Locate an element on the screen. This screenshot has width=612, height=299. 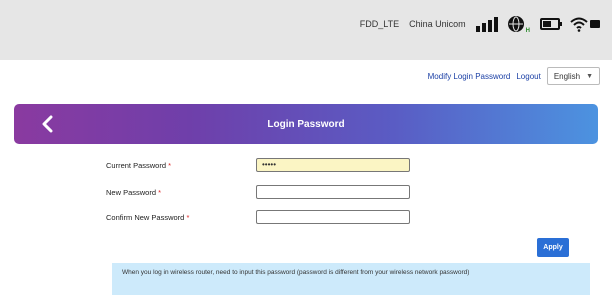
current-password-row: Current Password * ••••• is located at coordinates (306, 166).